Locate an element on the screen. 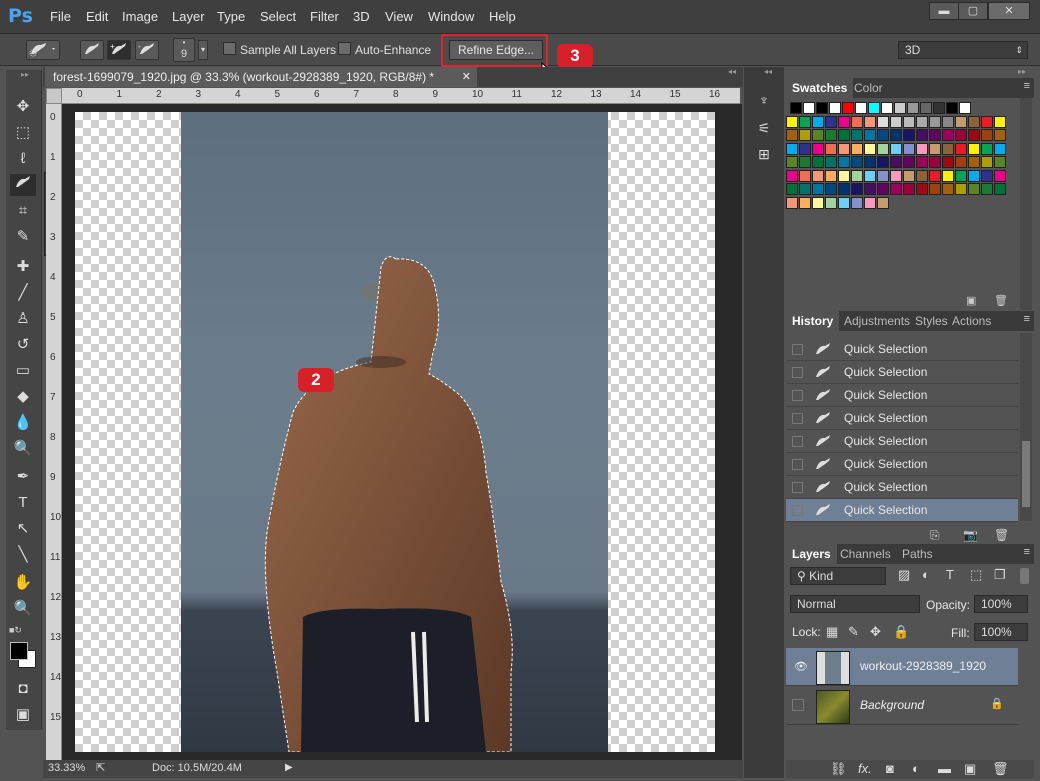  tab-swatches: Swatches is located at coordinates (820, 88).